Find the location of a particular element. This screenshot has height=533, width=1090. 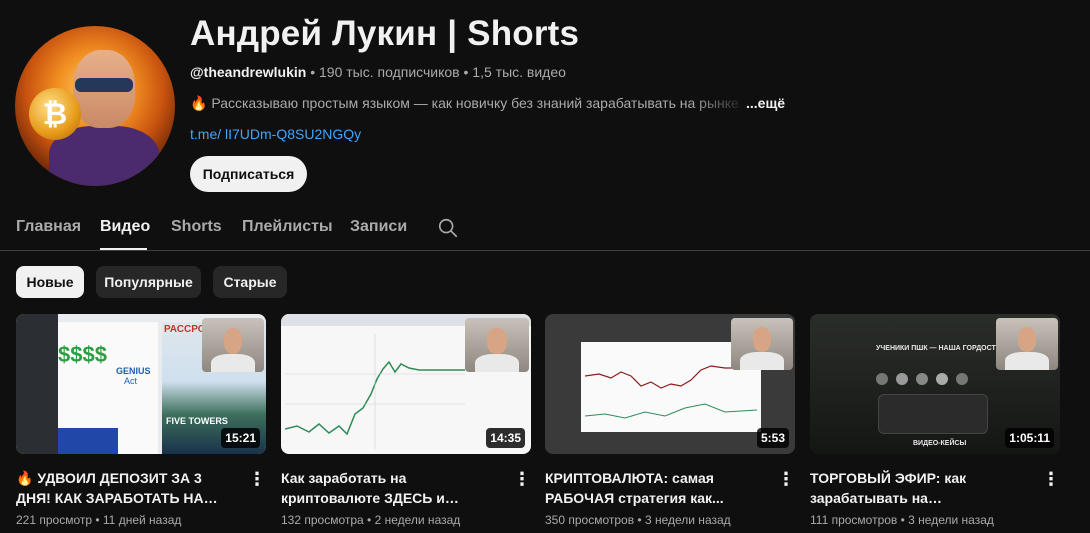

thumb-towers: FIVE TOWERS is located at coordinates (197, 421).